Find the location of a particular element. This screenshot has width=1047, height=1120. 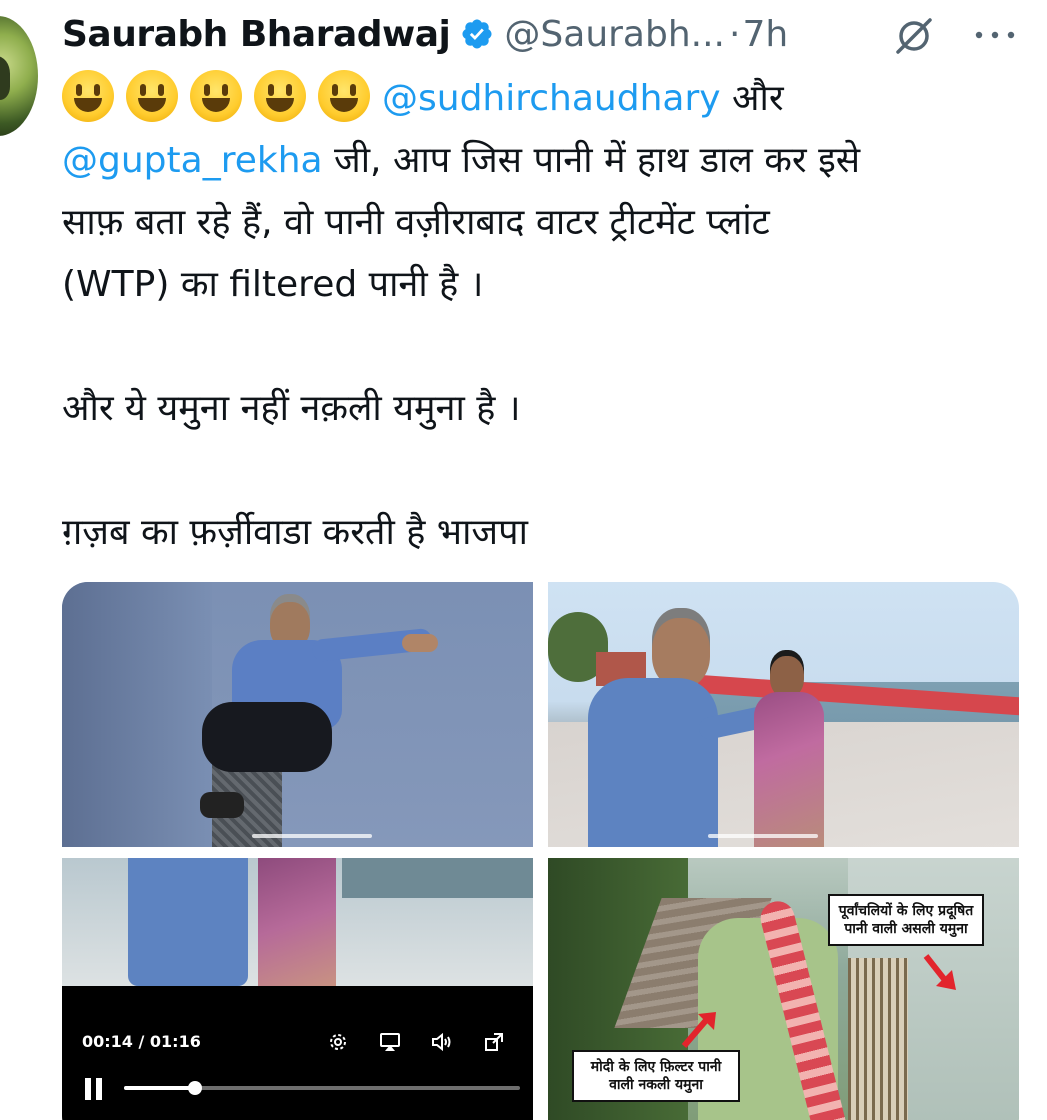

avatar is located at coordinates (19, 76).